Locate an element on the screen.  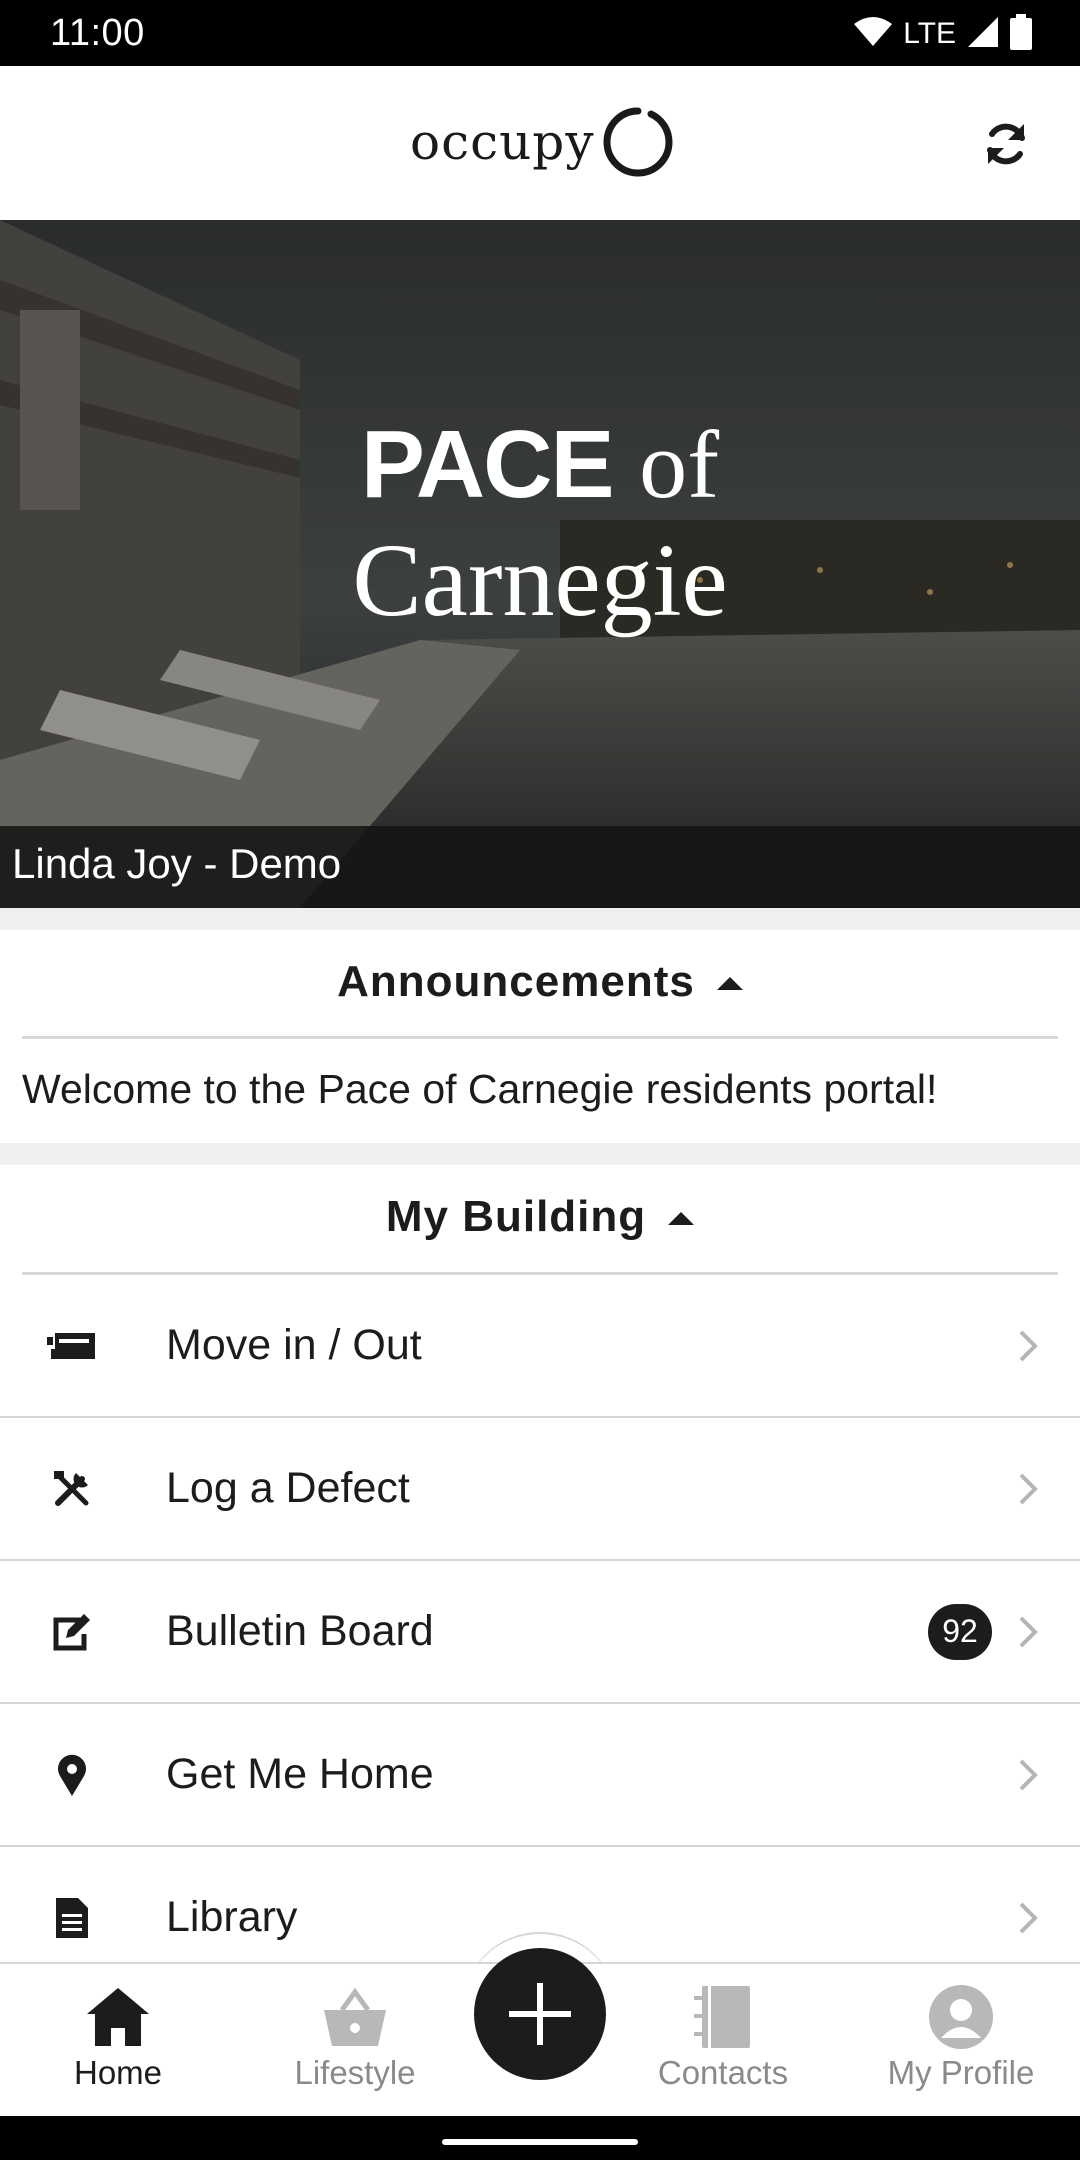
network-label: LTE is located at coordinates (929, 33).